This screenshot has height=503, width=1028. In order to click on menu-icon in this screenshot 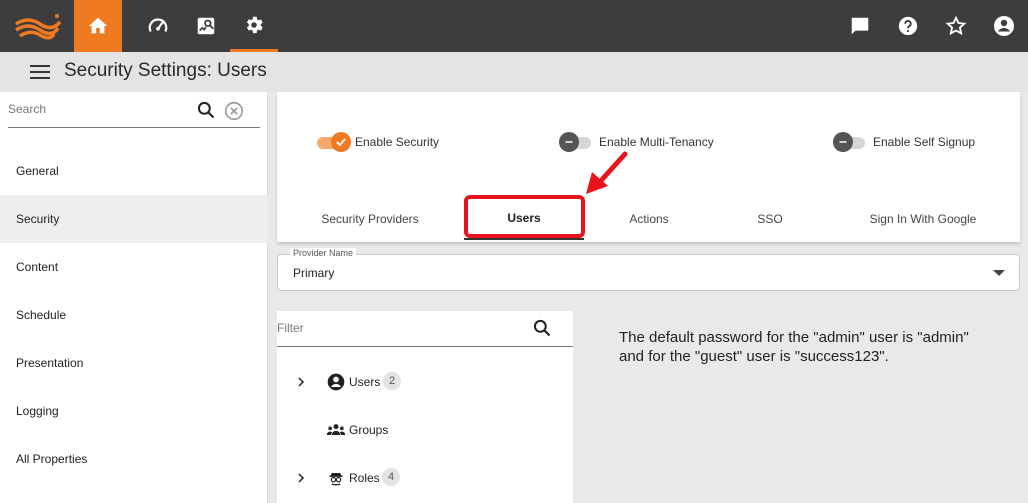, I will do `click(40, 72)`.